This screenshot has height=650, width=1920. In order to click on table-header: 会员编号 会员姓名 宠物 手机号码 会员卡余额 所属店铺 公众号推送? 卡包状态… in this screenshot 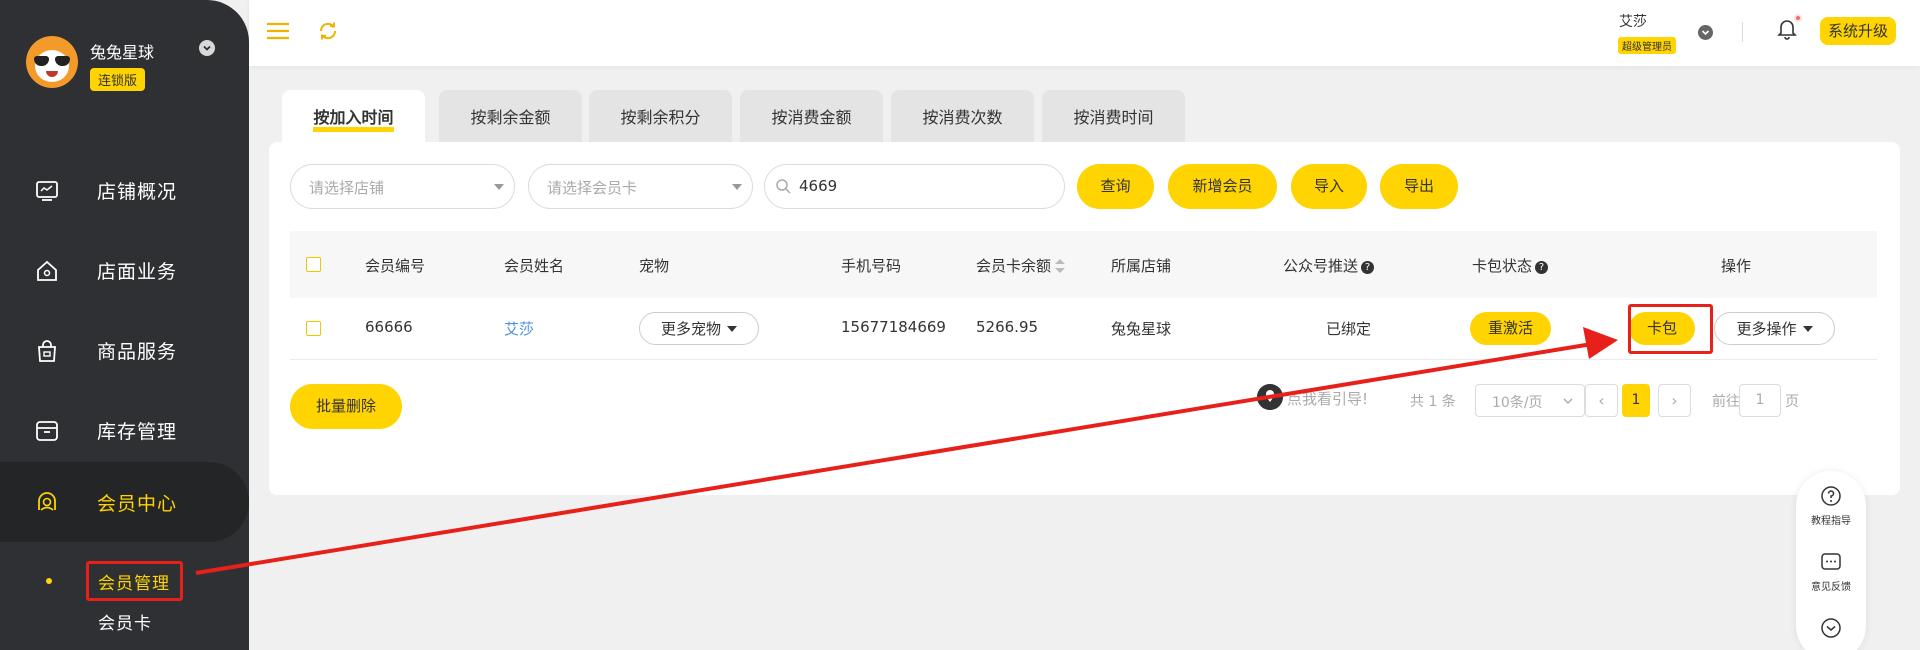, I will do `click(1083, 264)`.